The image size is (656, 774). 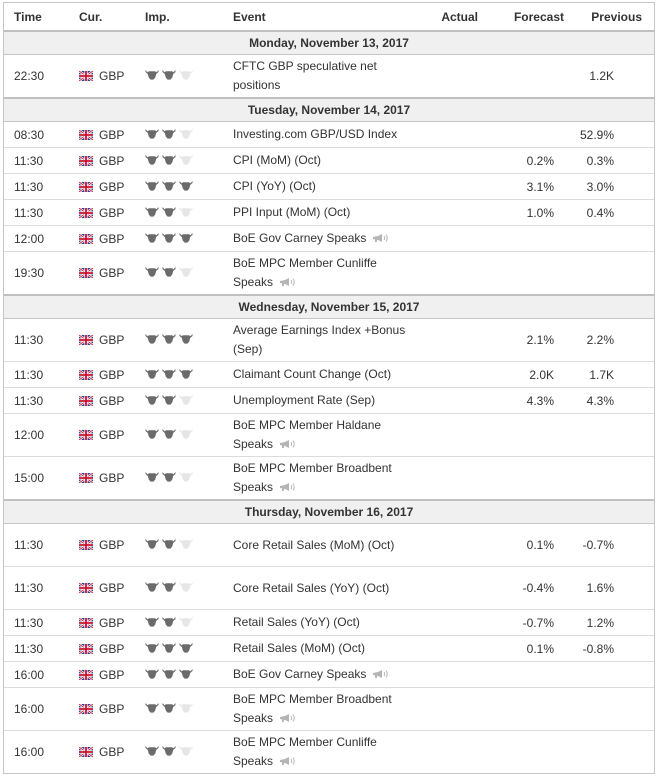 I want to click on event-name-cell: CFTC GBP speculative net positions, so click(x=328, y=76).